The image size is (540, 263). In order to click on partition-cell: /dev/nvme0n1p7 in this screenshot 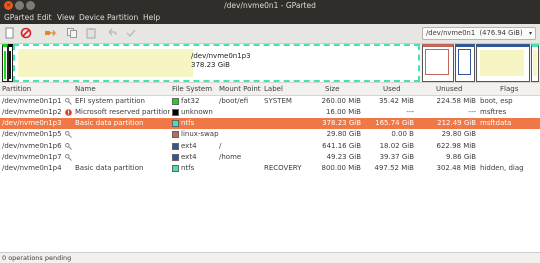, I will do `click(32, 157)`.